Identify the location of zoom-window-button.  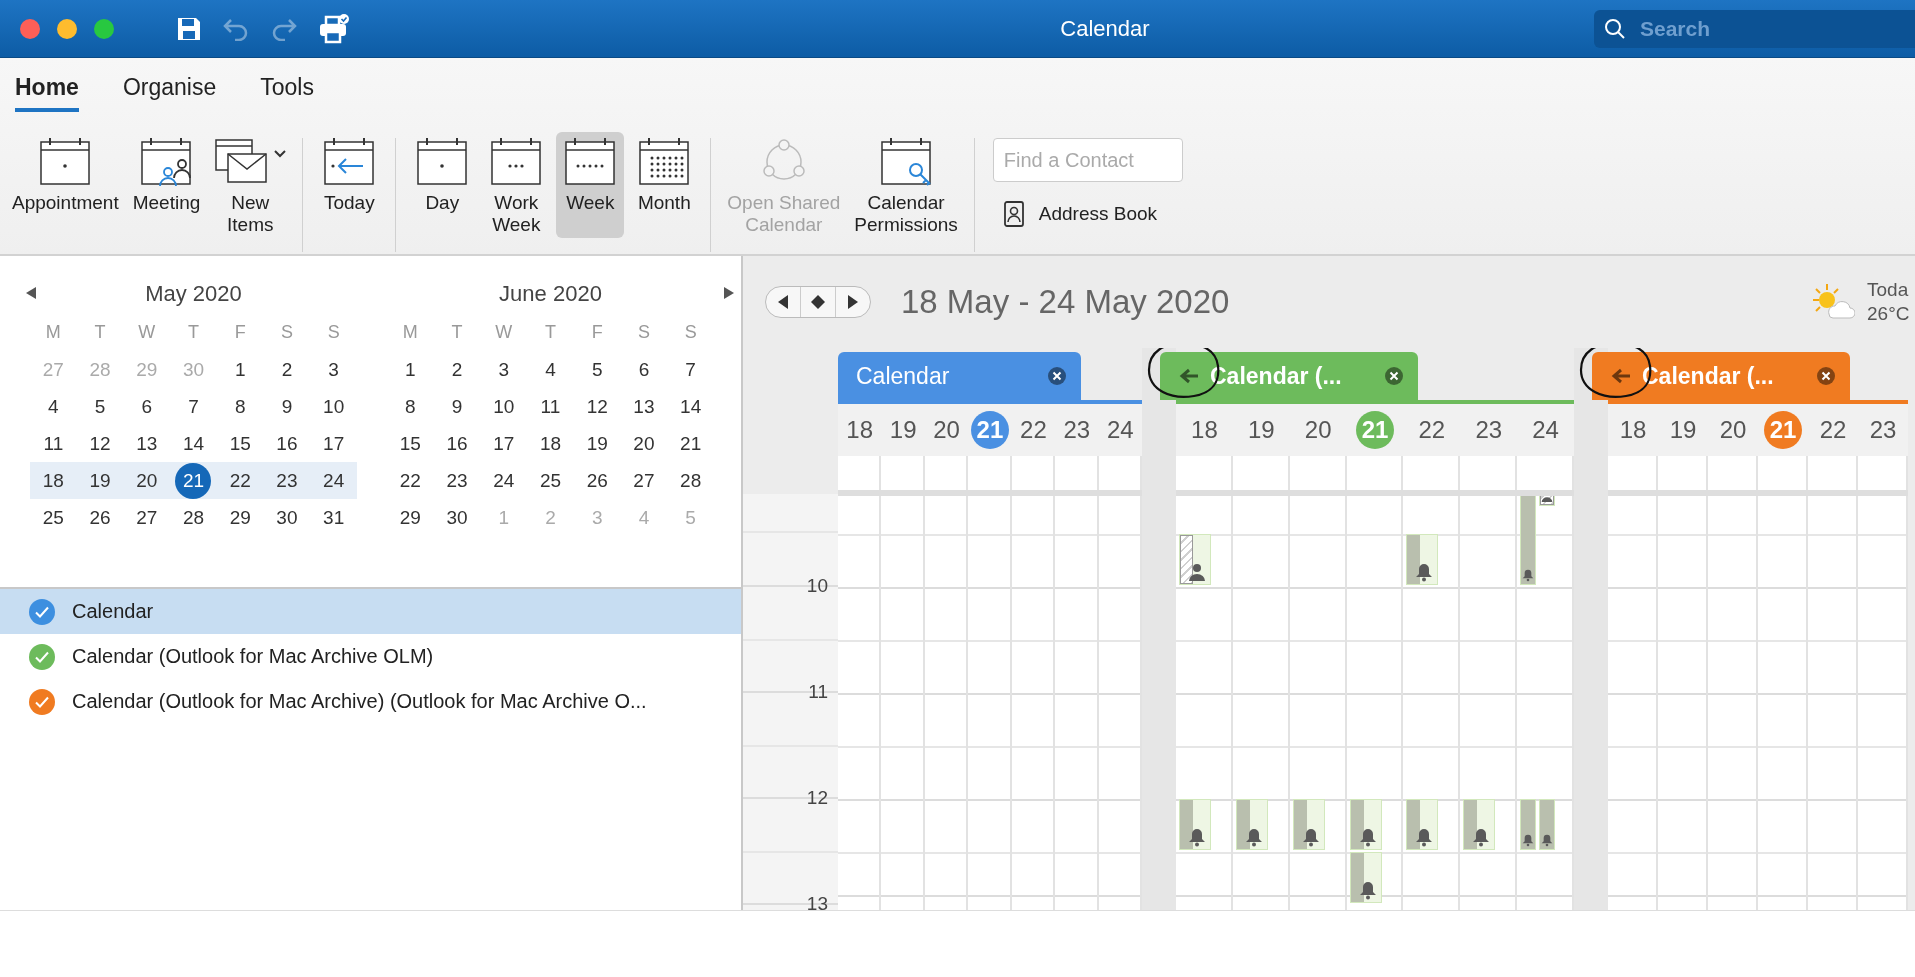
(104, 28).